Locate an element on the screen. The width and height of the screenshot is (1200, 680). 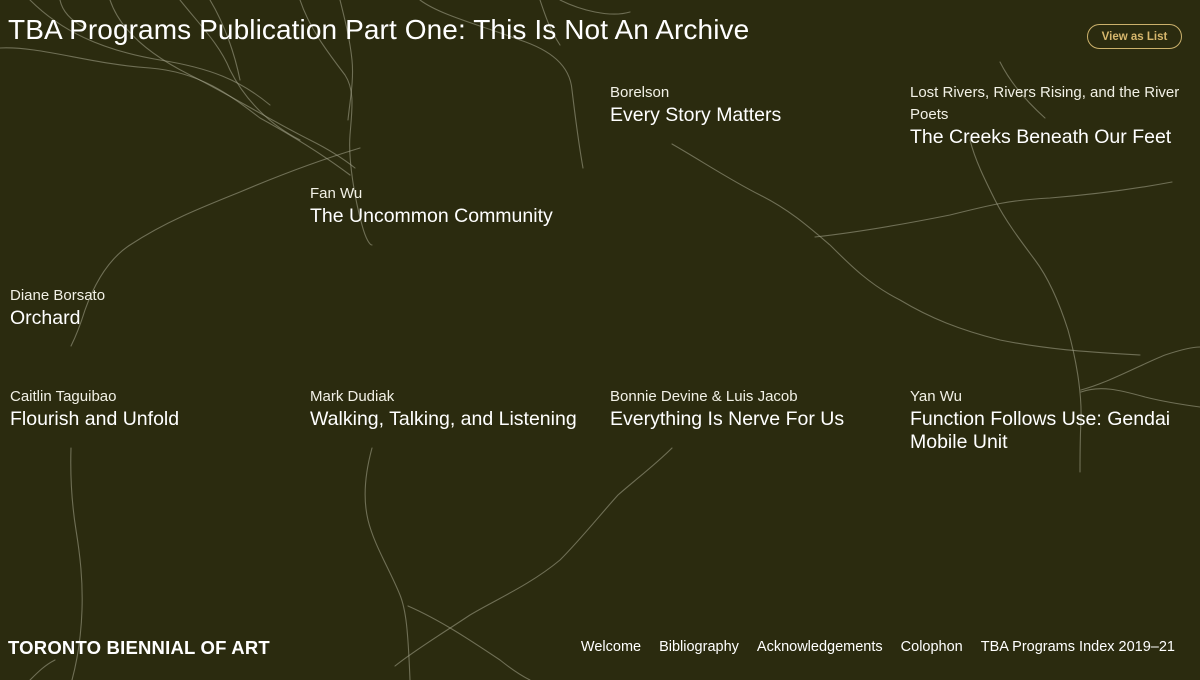
entry-fan-wu: Fan Wu The Uncommon Community is located at coordinates (450, 205).